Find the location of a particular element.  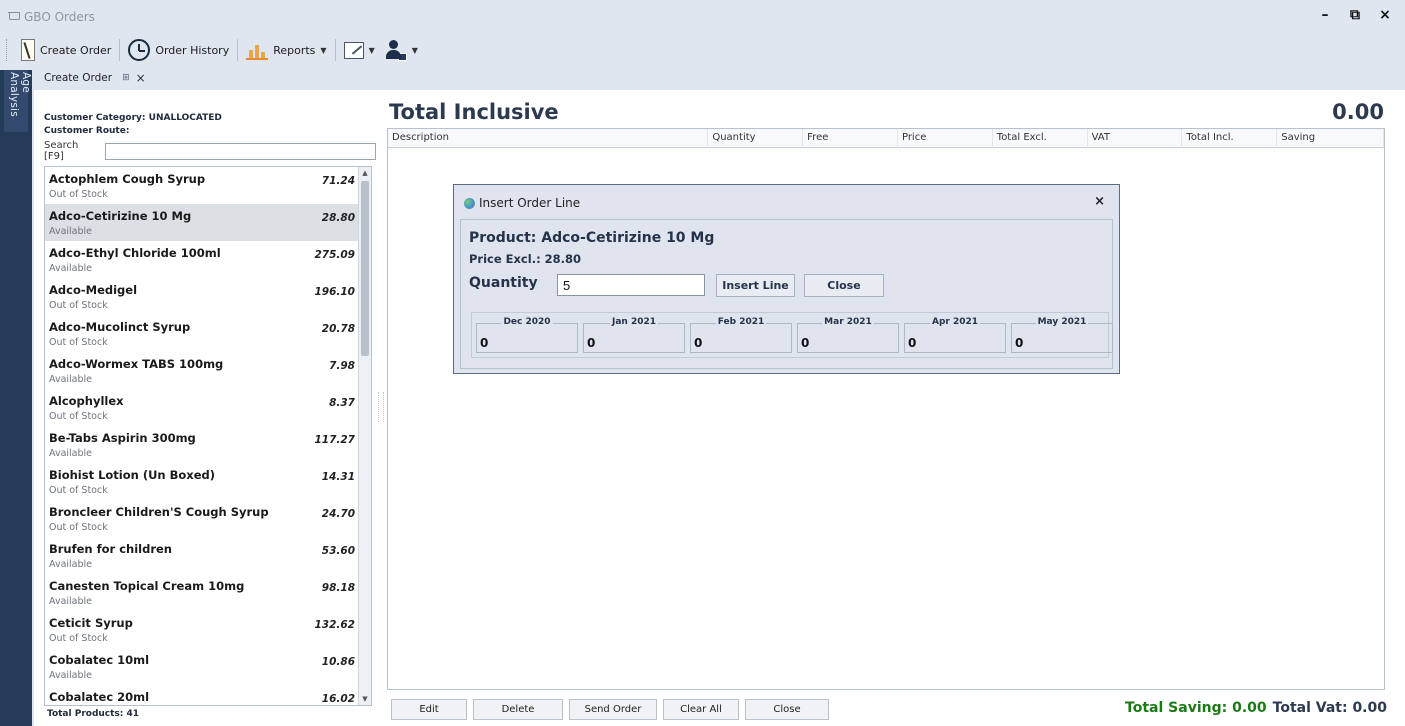

dialog-price: Price Excl.: 28.80 is located at coordinates (525, 259).